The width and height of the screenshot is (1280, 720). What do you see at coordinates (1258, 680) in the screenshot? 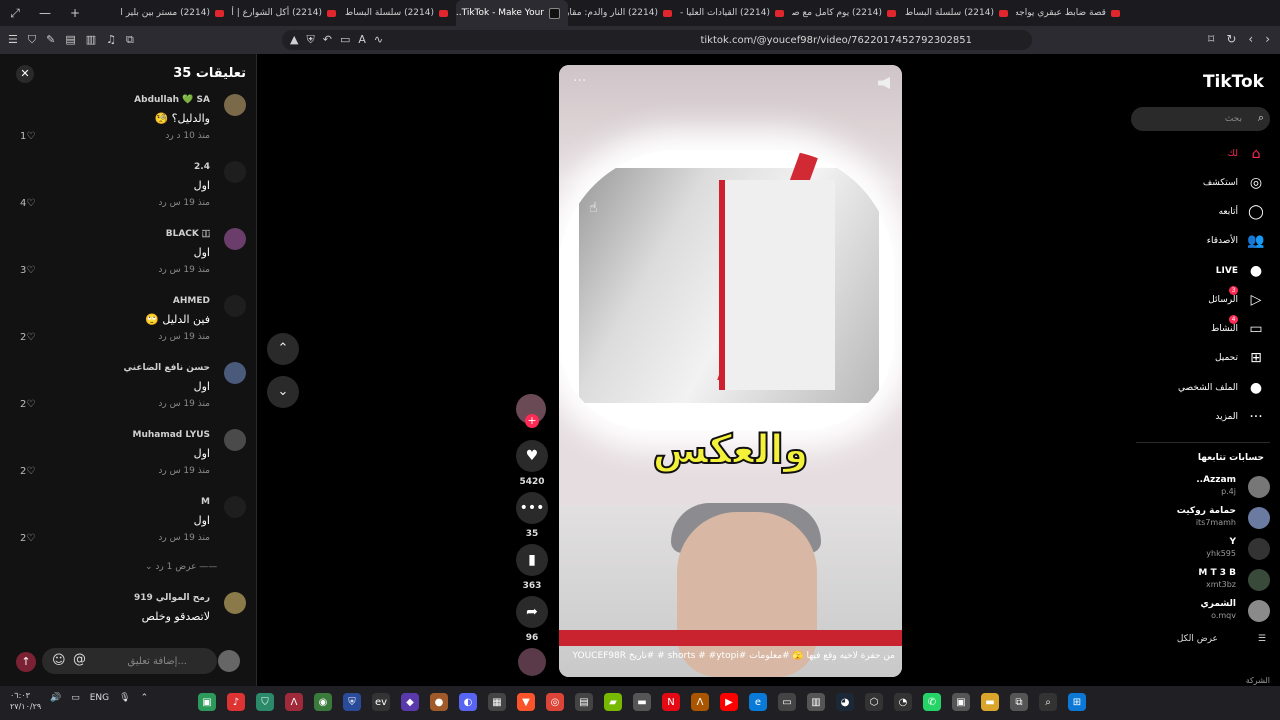
I see `company-link: الشركة` at bounding box center [1258, 680].